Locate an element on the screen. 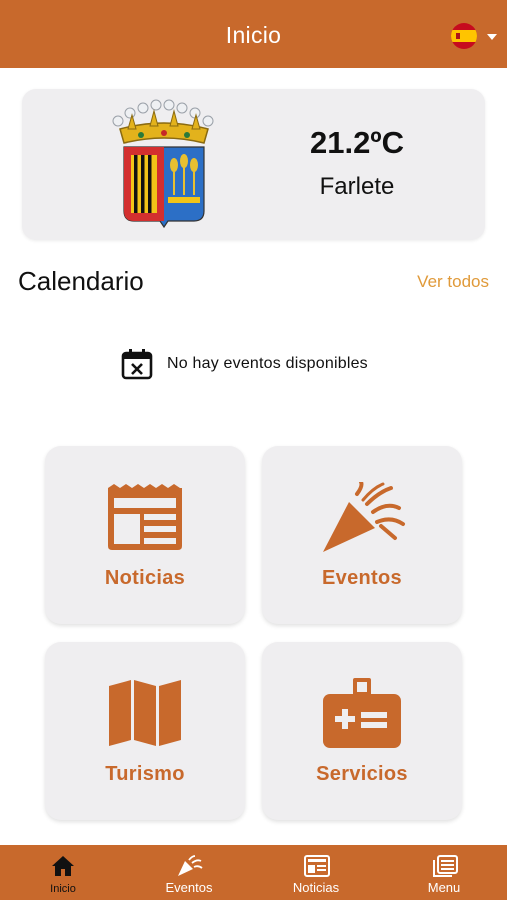 This screenshot has height=900, width=507. tab-noticias: Noticias is located at coordinates (316, 872).